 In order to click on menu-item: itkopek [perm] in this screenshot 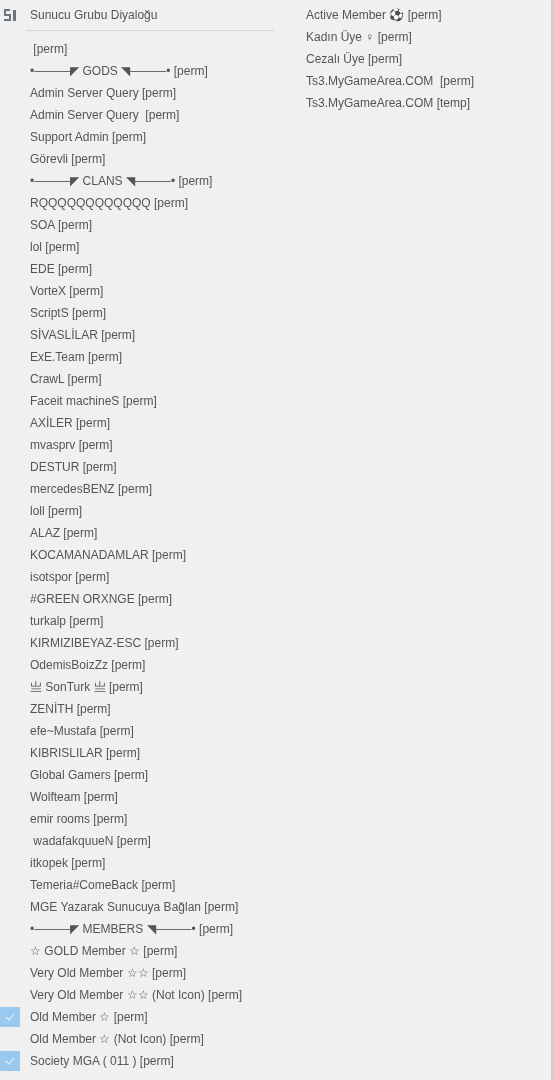, I will do `click(68, 863)`.